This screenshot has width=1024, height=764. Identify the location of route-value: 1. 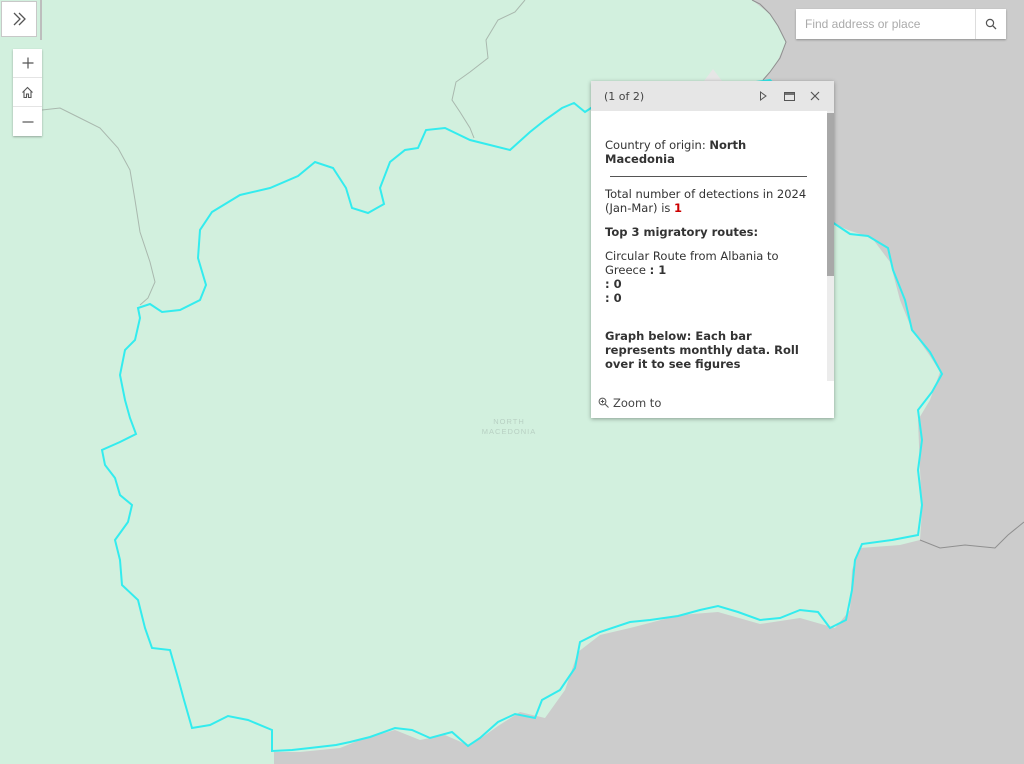
(662, 270).